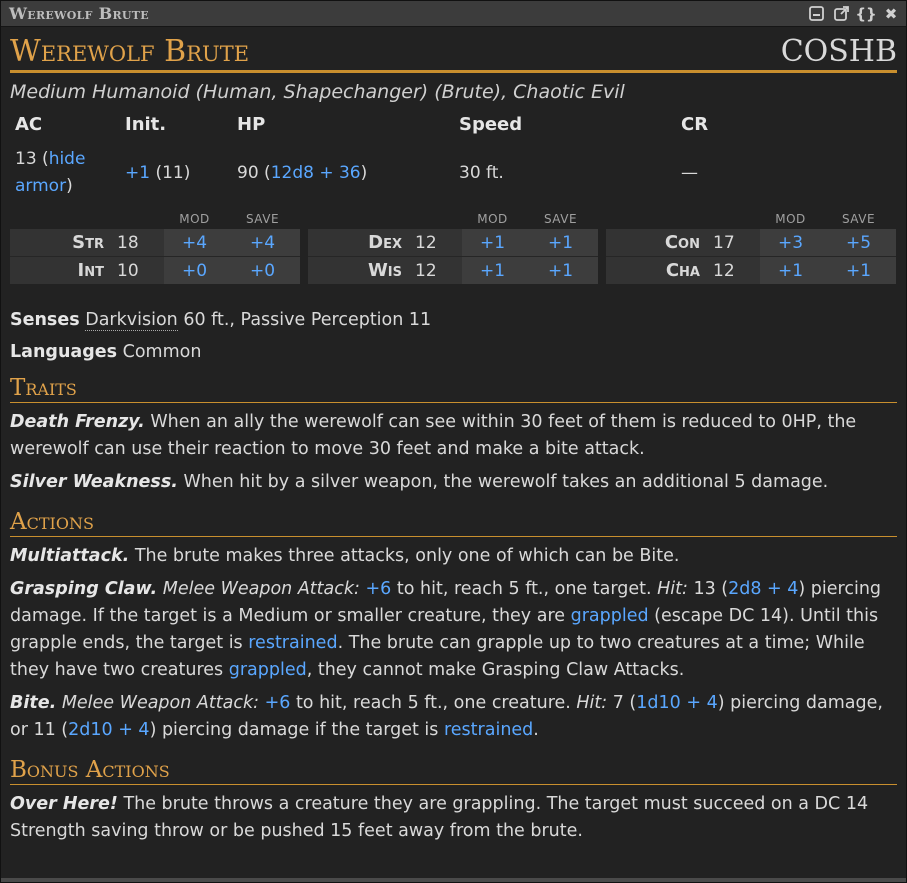  Describe the element at coordinates (453, 522) in the screenshot. I see `actions-heading: Actions` at that location.